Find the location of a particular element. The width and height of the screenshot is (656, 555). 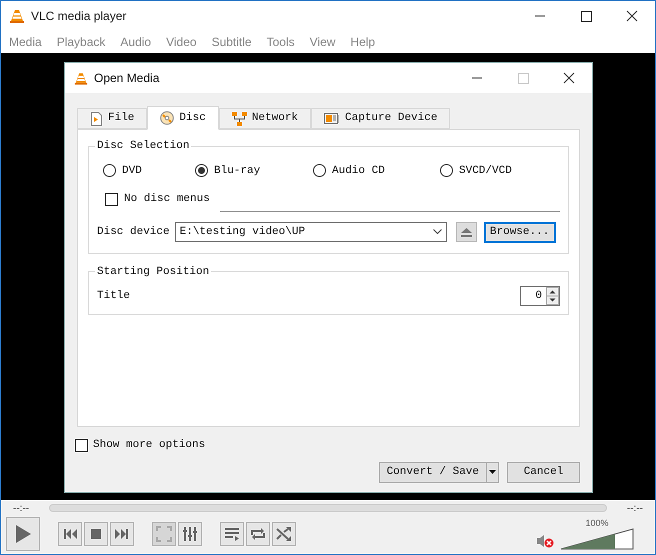

radio-label: DVD is located at coordinates (132, 171).